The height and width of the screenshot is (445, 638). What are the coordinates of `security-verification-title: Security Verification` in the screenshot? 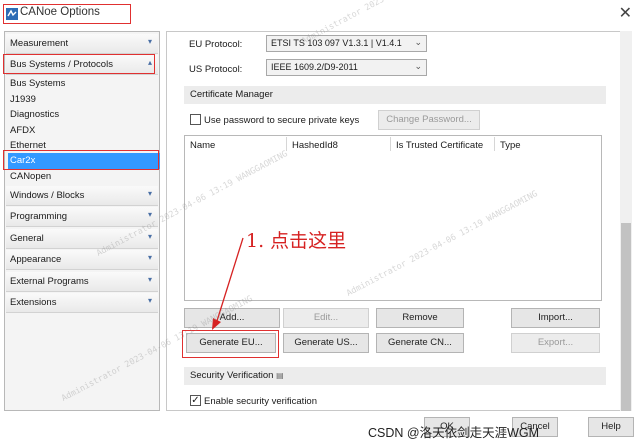 It's located at (232, 375).